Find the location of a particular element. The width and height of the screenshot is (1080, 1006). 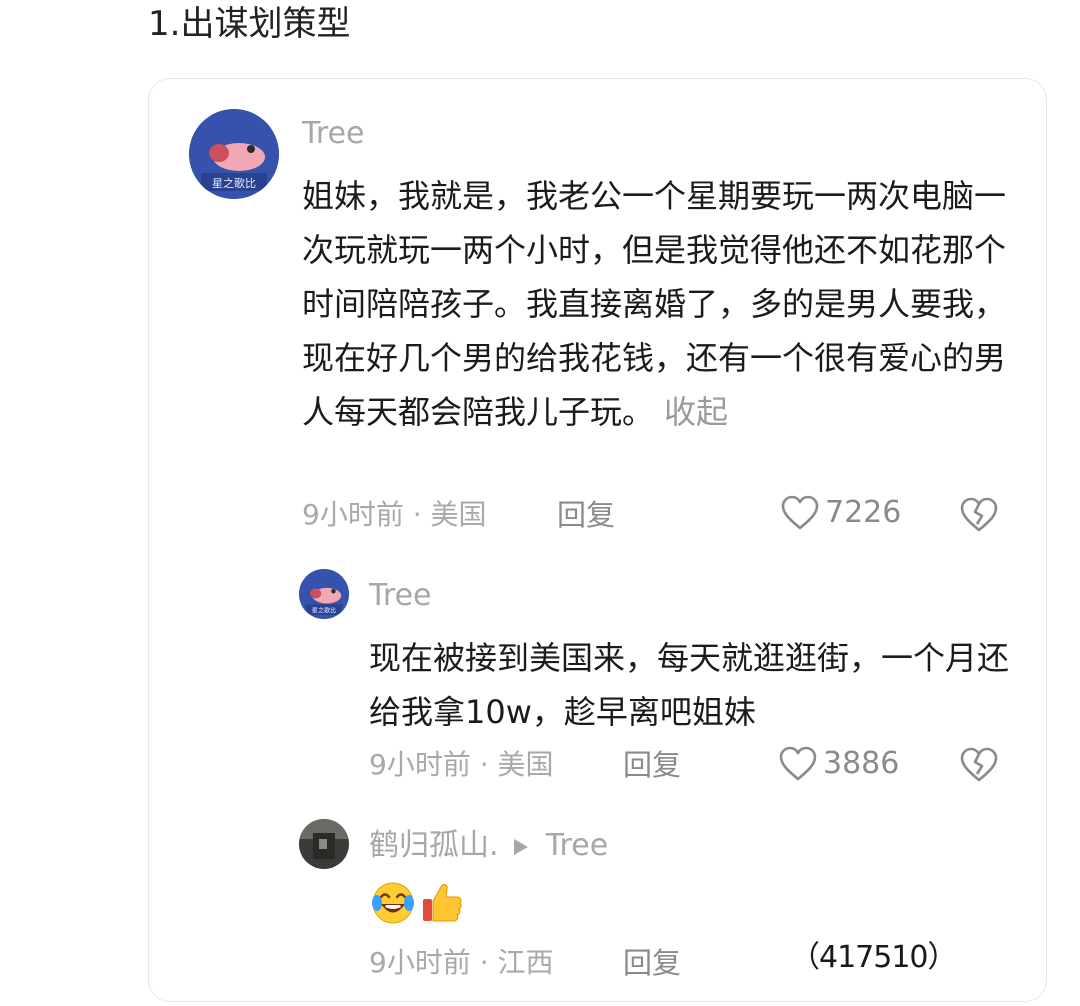

play-arrow-icon is located at coordinates (521, 846).